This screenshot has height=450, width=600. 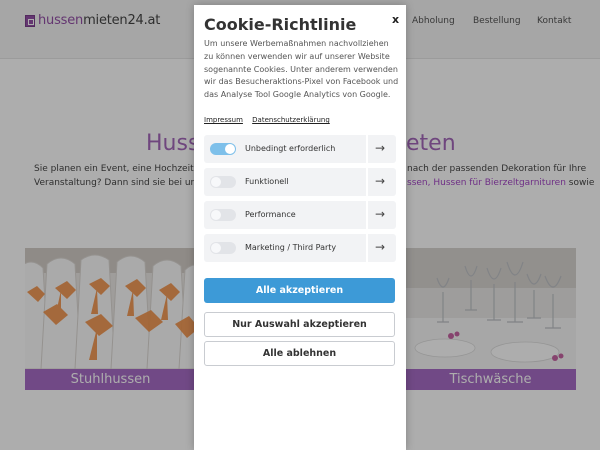 I want to click on cookie-category-performance: Performance →, so click(x=300, y=215).